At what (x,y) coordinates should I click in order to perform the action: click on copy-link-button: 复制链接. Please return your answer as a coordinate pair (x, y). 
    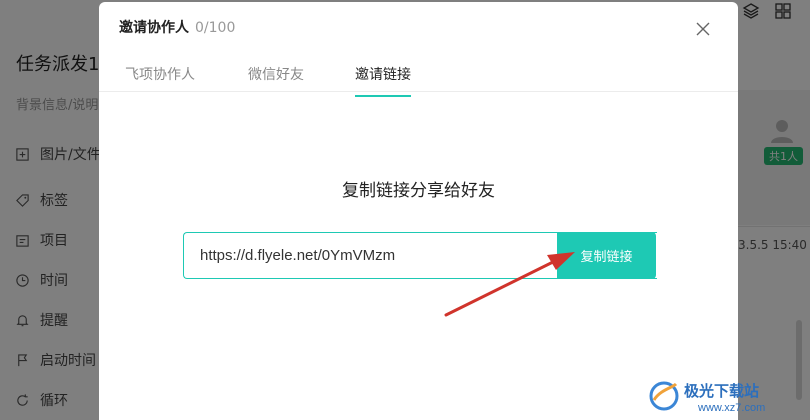
    Looking at the image, I should click on (606, 255).